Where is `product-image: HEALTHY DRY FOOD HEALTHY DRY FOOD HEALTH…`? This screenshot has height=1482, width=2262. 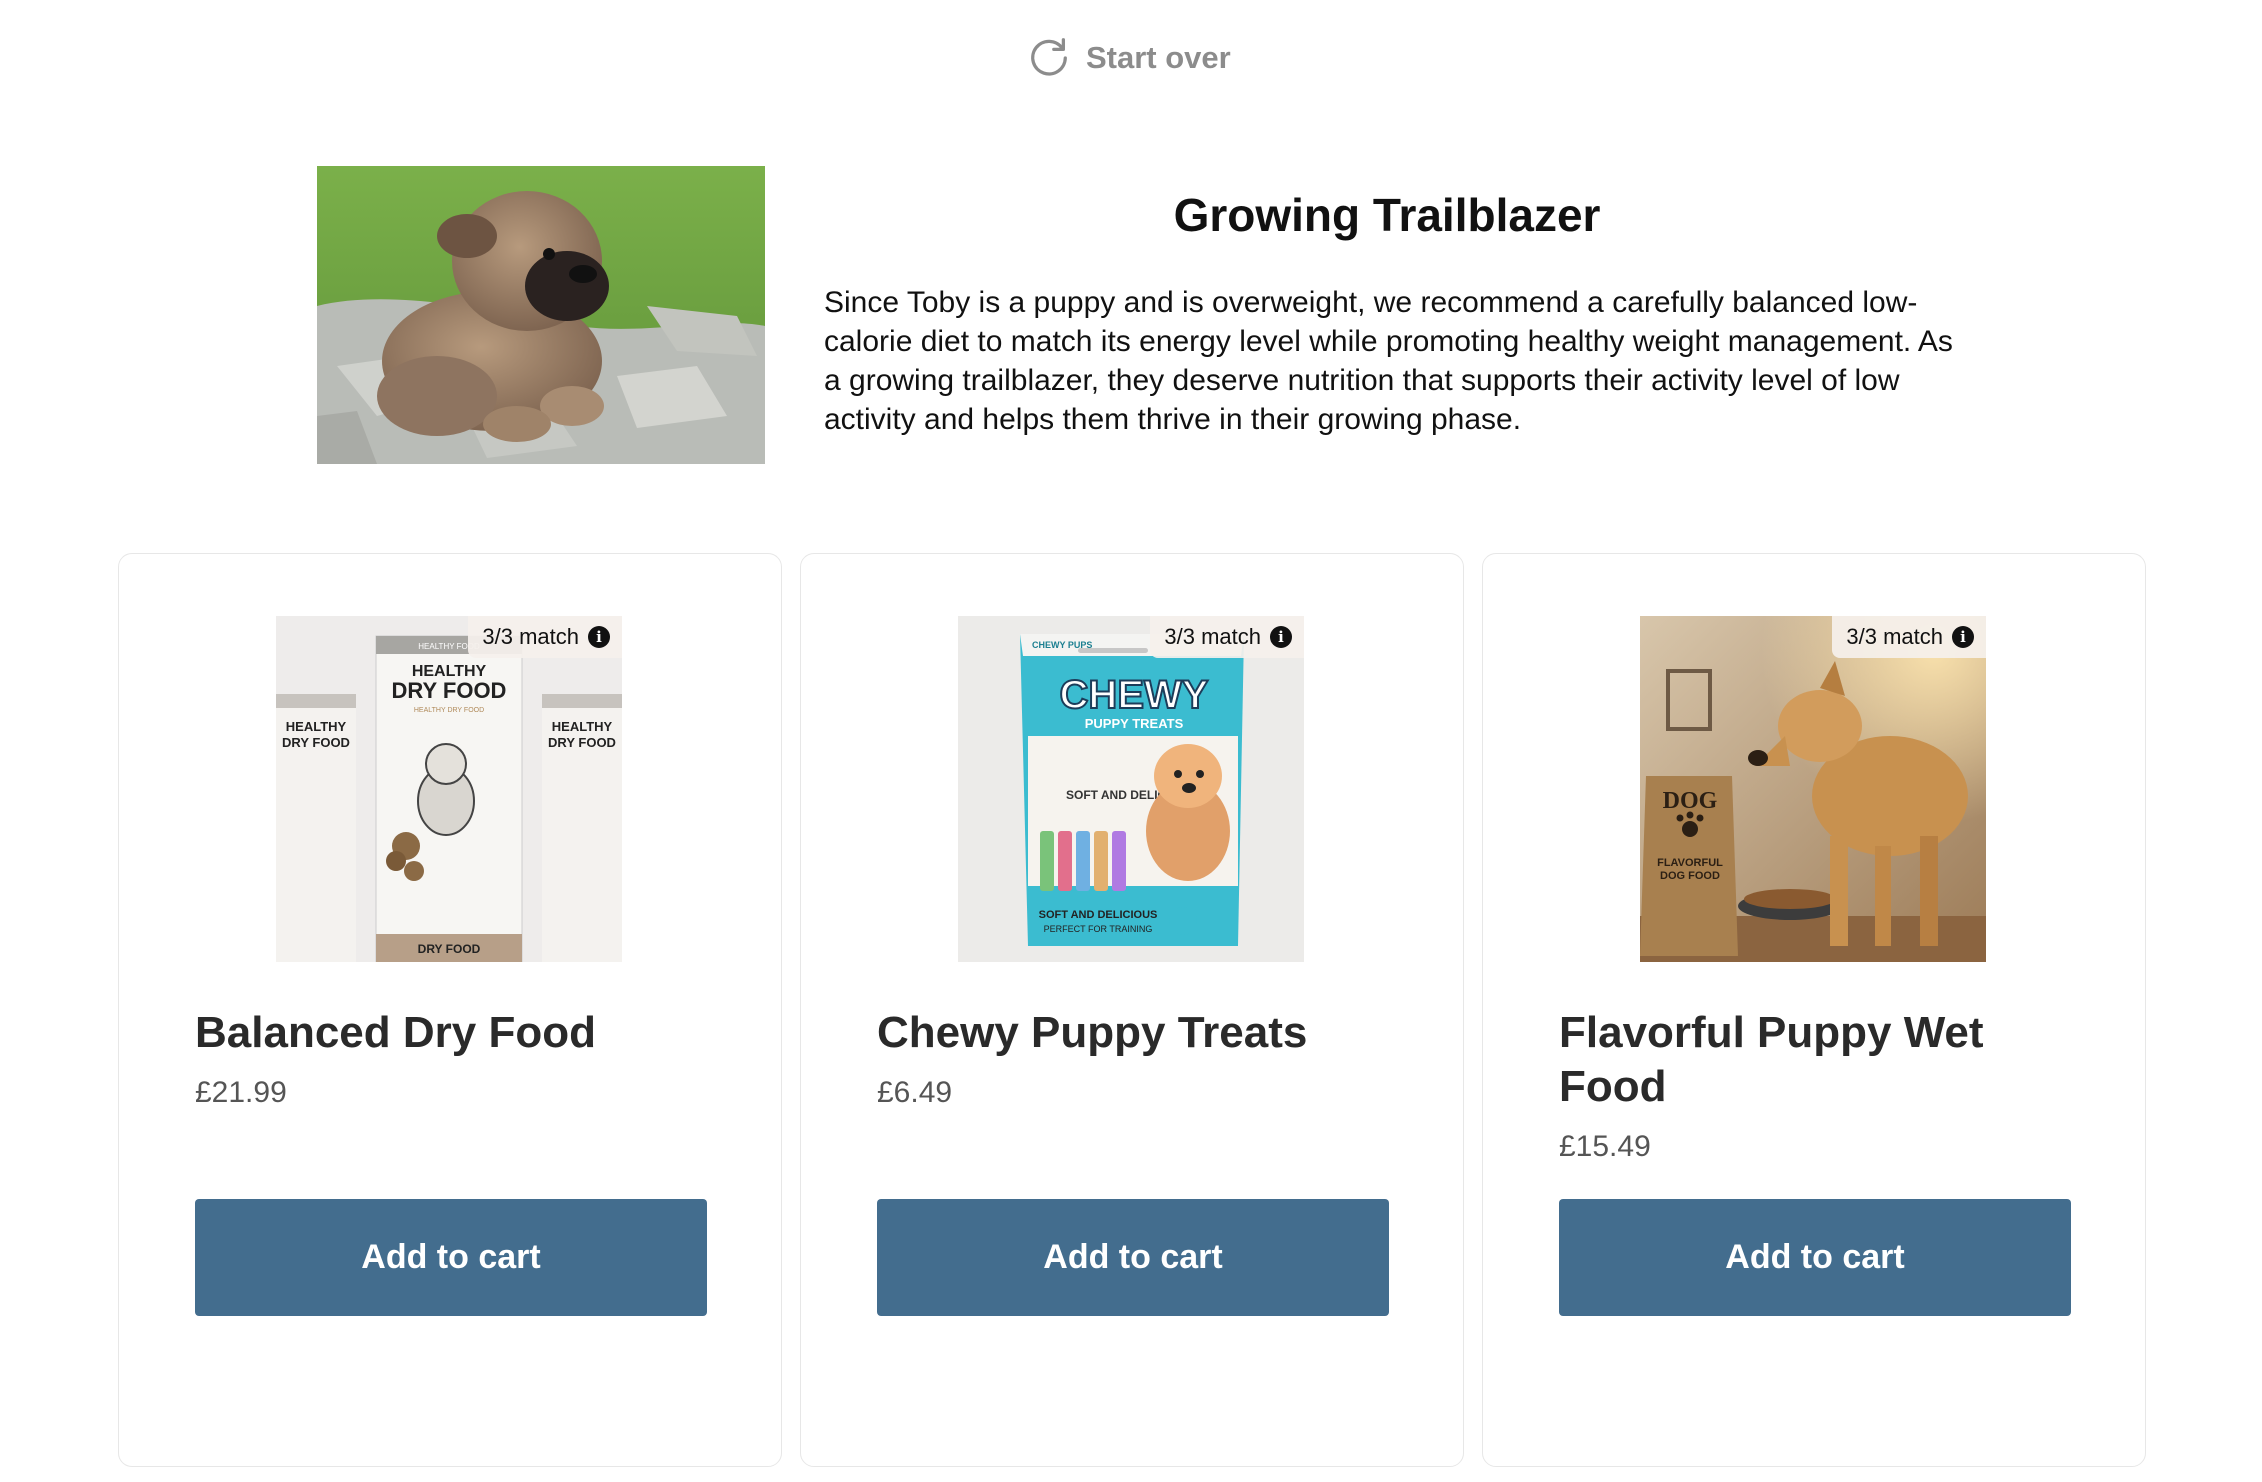 product-image: HEALTHY DRY FOOD HEALTHY DRY FOOD HEALTH… is located at coordinates (449, 789).